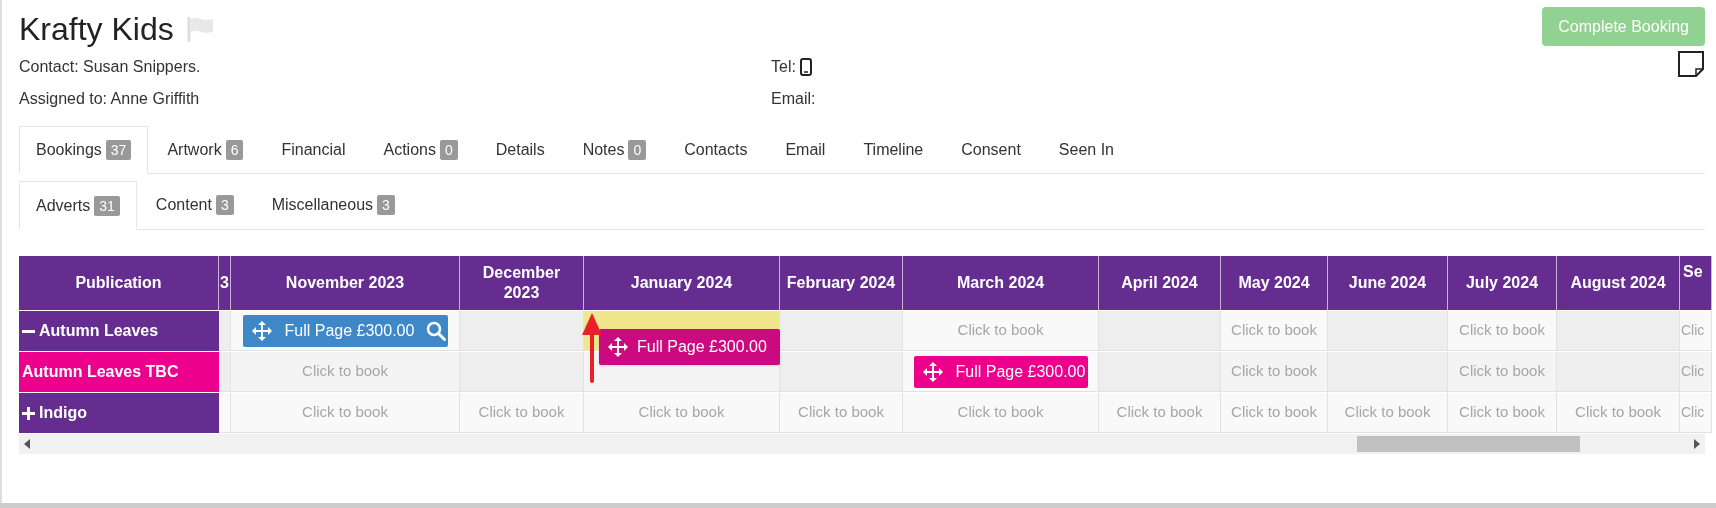 Image resolution: width=1716 pixels, height=508 pixels. Describe the element at coordinates (118, 150) in the screenshot. I see `count-badge: 37` at that location.